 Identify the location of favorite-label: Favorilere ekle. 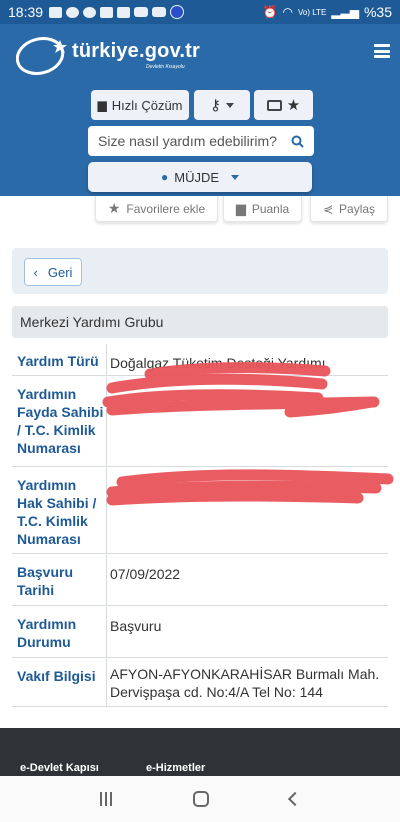
(166, 208).